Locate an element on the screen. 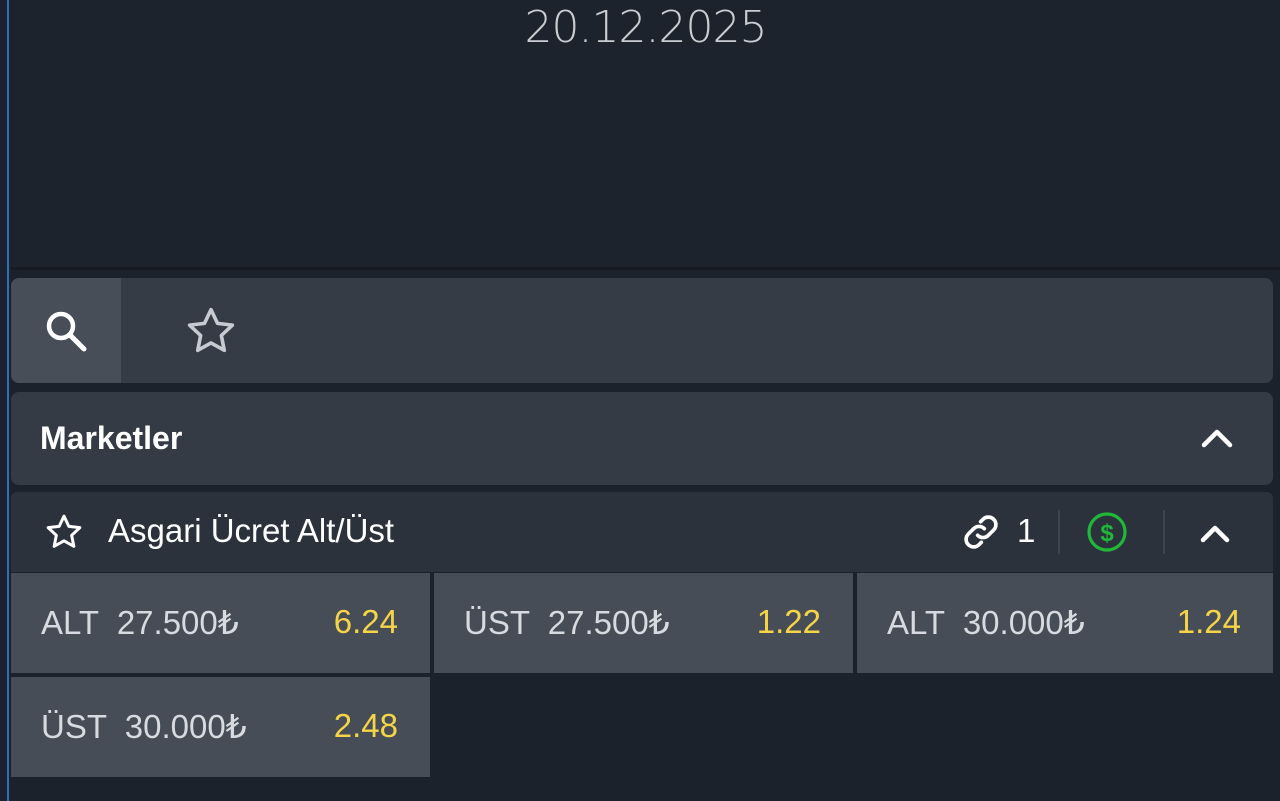  market-toolbar is located at coordinates (642, 330).